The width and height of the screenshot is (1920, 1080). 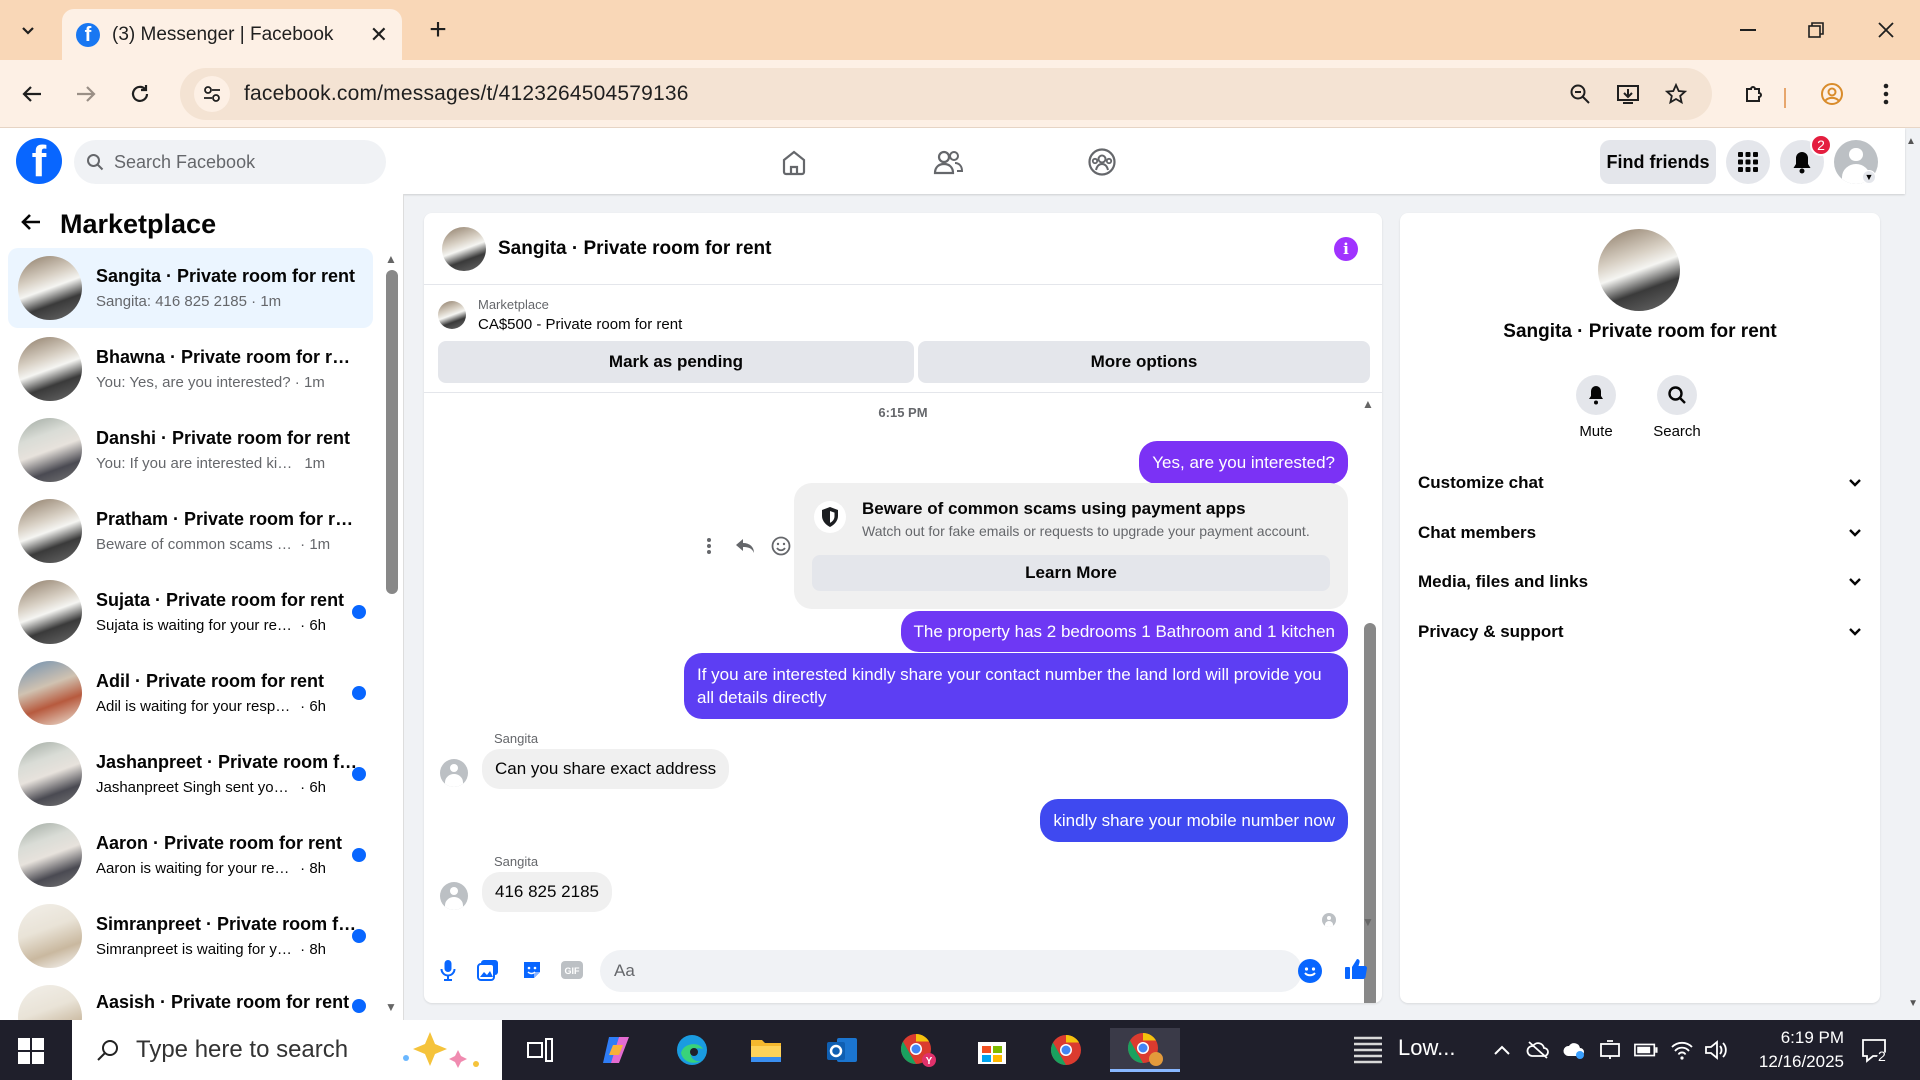 I want to click on outgoing-message: kindly share your mobile number now, so click(x=1194, y=820).